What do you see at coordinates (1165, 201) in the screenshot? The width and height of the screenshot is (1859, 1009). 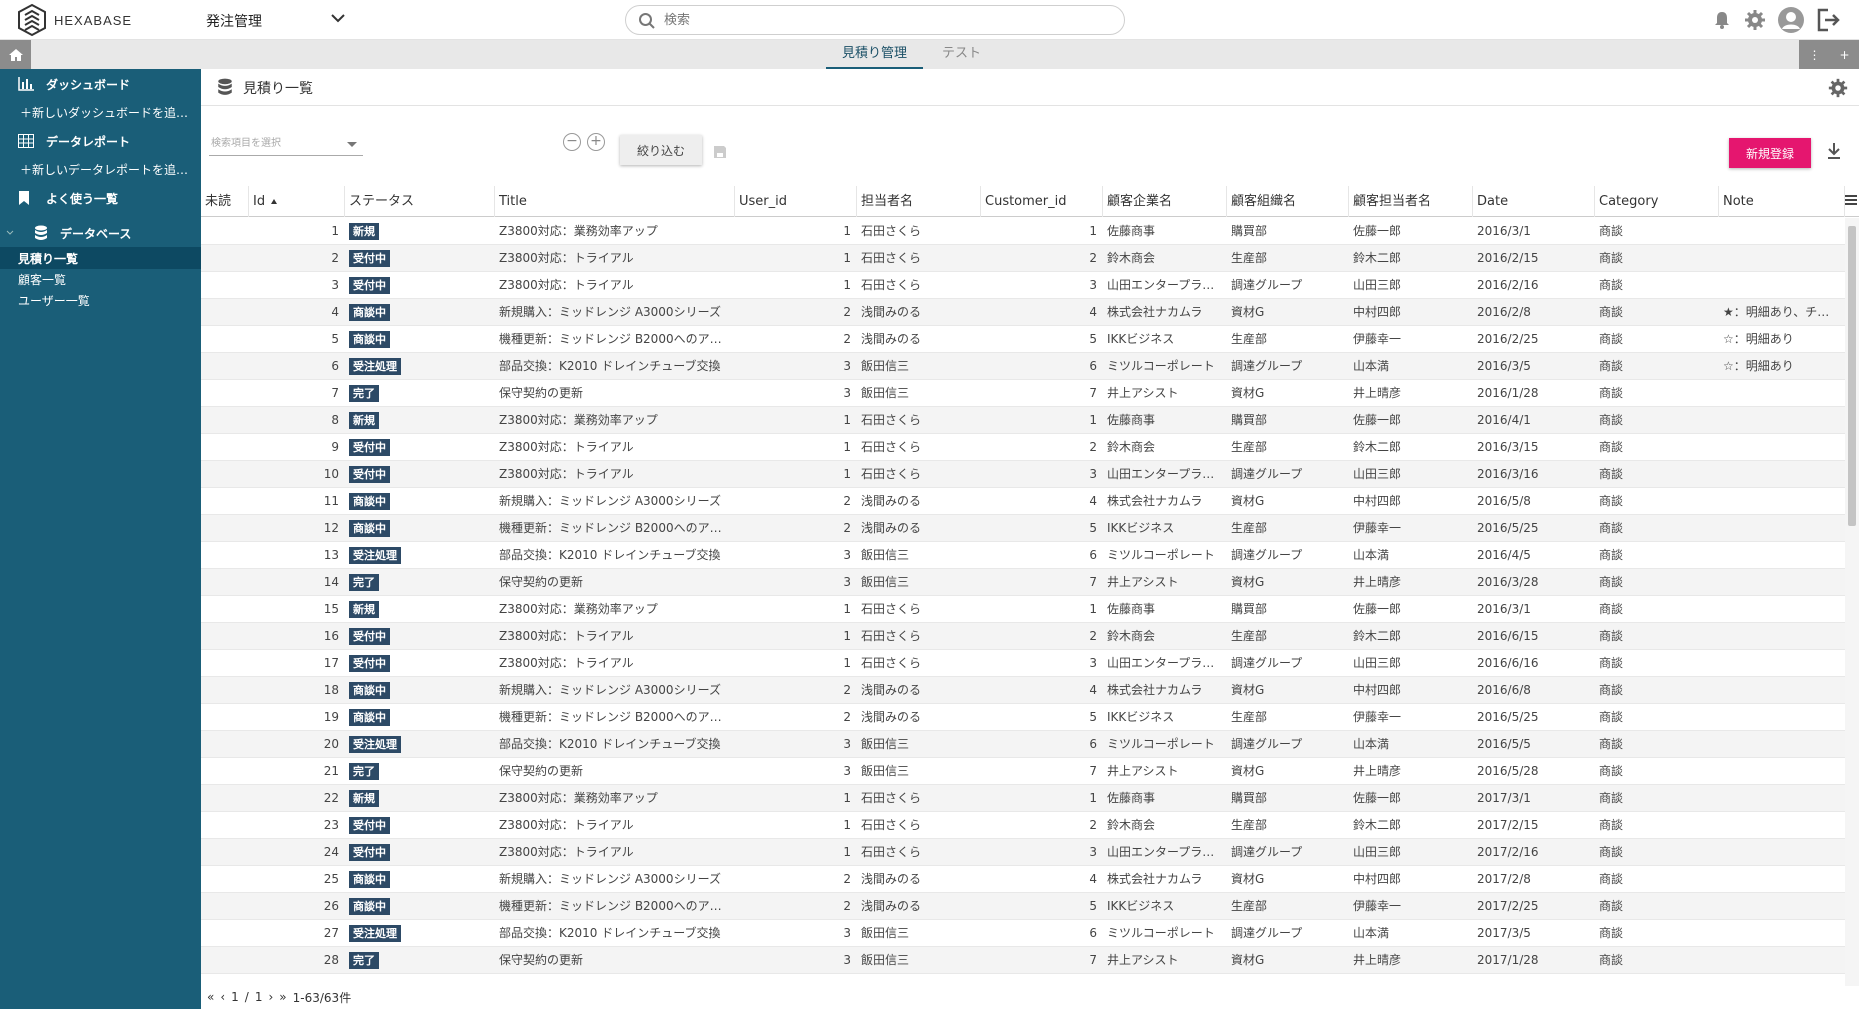 I see `column-header: 顧客企業名` at bounding box center [1165, 201].